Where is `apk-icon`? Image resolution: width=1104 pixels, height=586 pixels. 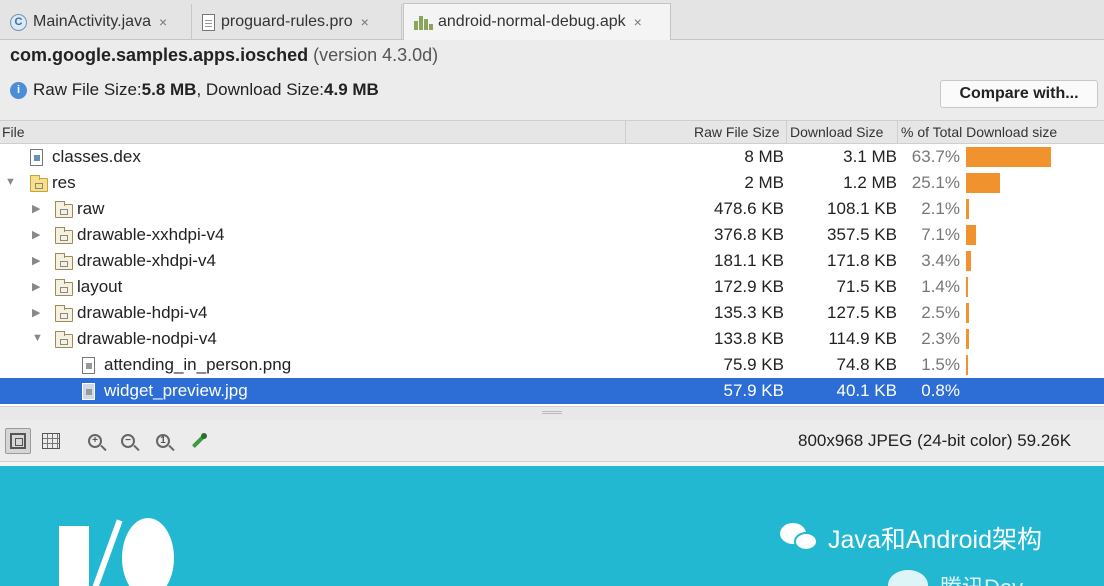
apk-icon is located at coordinates (423, 22).